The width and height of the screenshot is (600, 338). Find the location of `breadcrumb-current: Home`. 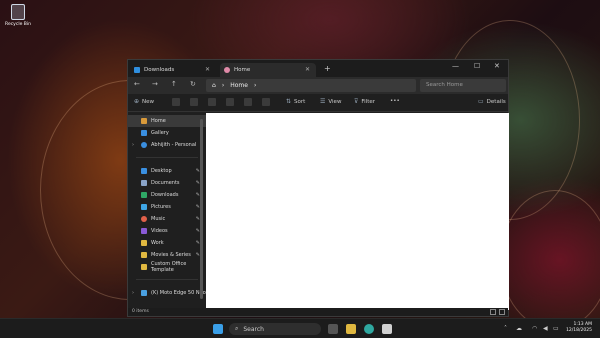

breadcrumb-current: Home is located at coordinates (239, 85).